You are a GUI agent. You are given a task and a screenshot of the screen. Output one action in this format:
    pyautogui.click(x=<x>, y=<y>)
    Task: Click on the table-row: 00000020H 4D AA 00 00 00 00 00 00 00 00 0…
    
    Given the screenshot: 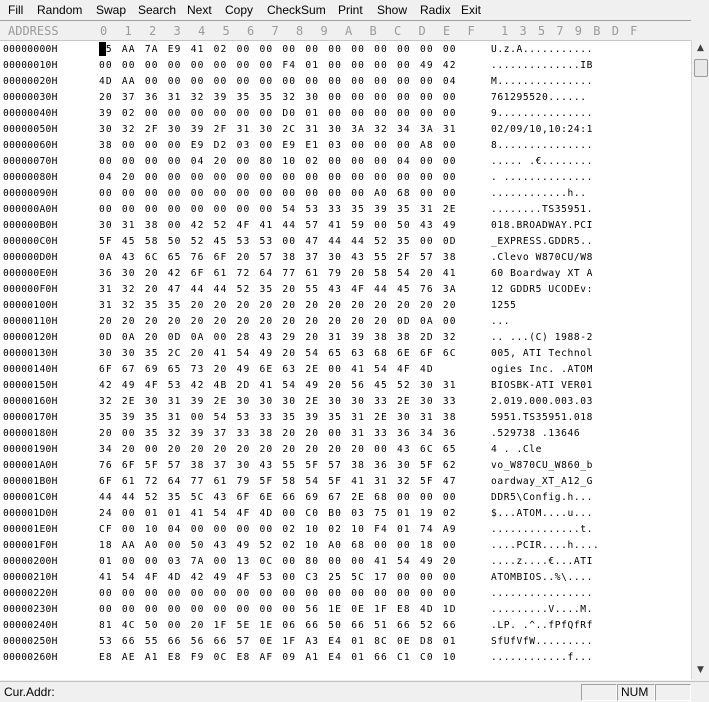 What is the action you would take?
    pyautogui.click(x=345, y=82)
    